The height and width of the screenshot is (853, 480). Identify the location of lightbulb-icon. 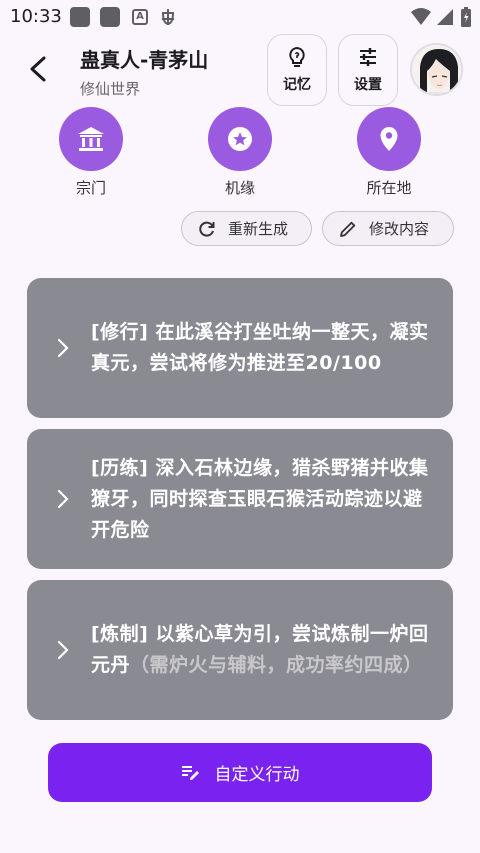
(297, 56).